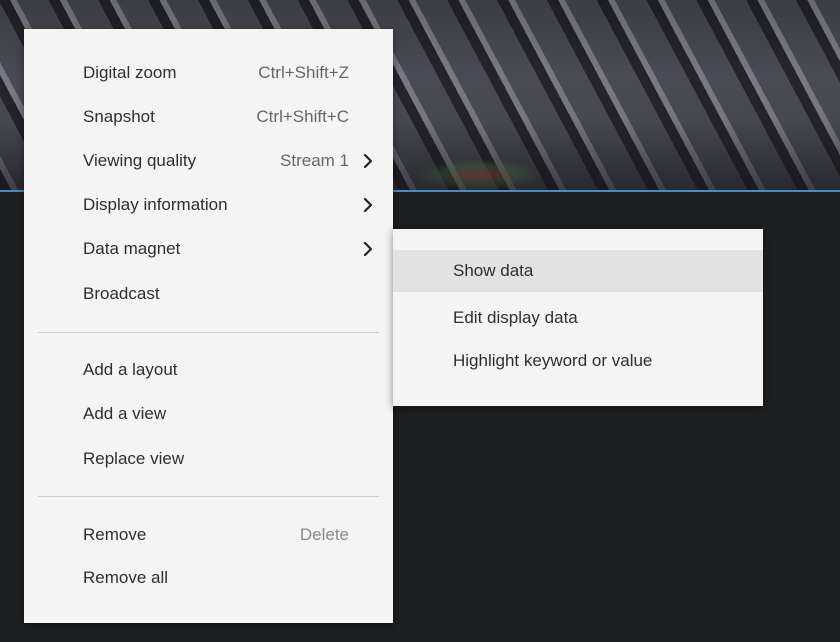  Describe the element at coordinates (208, 249) in the screenshot. I see `menu-item-data-magnet: Data magnet` at that location.